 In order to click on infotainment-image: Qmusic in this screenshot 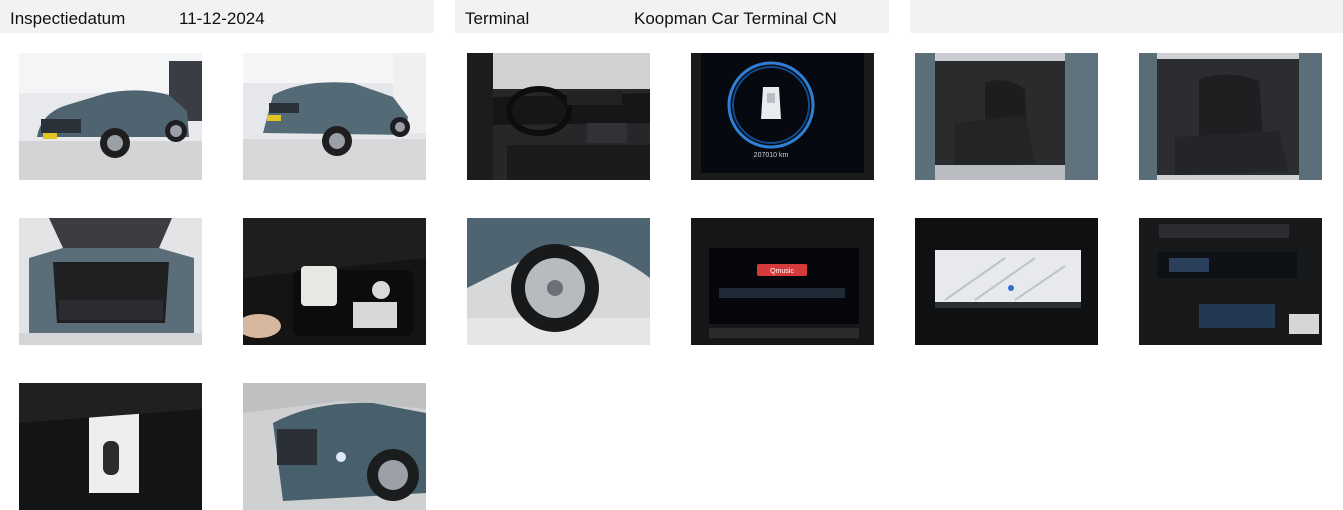, I will do `click(782, 281)`.